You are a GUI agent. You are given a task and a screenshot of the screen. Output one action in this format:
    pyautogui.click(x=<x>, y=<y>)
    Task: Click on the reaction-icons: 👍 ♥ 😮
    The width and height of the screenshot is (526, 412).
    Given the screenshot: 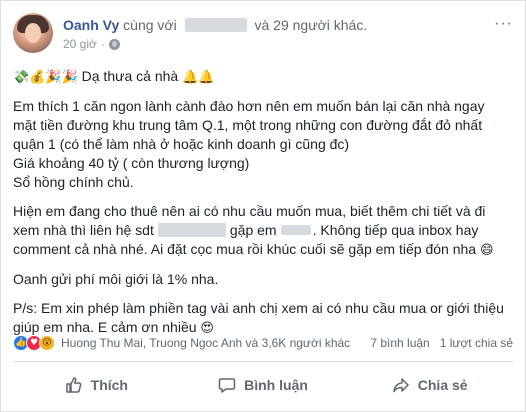 What is the action you would take?
    pyautogui.click(x=34, y=343)
    